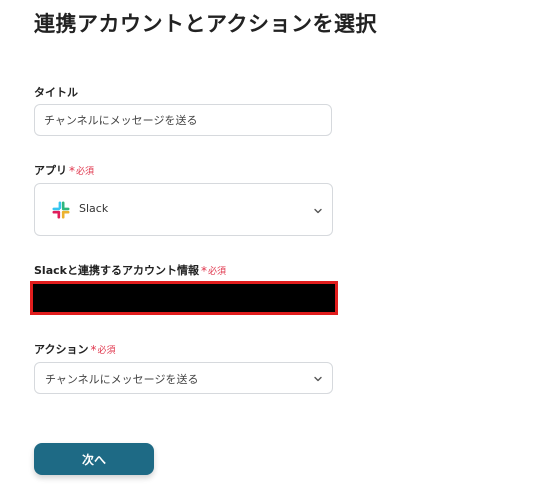 This screenshot has width=538, height=498. Describe the element at coordinates (94, 208) in the screenshot. I see `app-select-value: Slack` at that location.